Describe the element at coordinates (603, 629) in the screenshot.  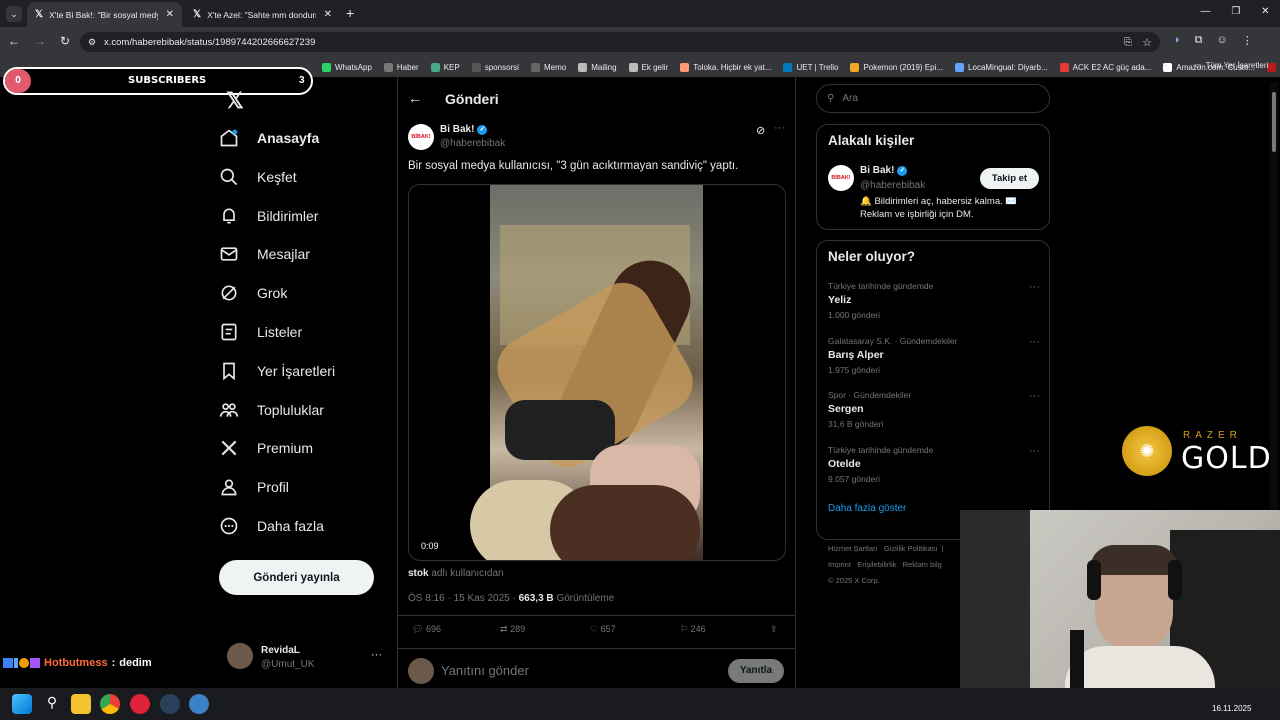
I see `like-action: ♡ 657` at that location.